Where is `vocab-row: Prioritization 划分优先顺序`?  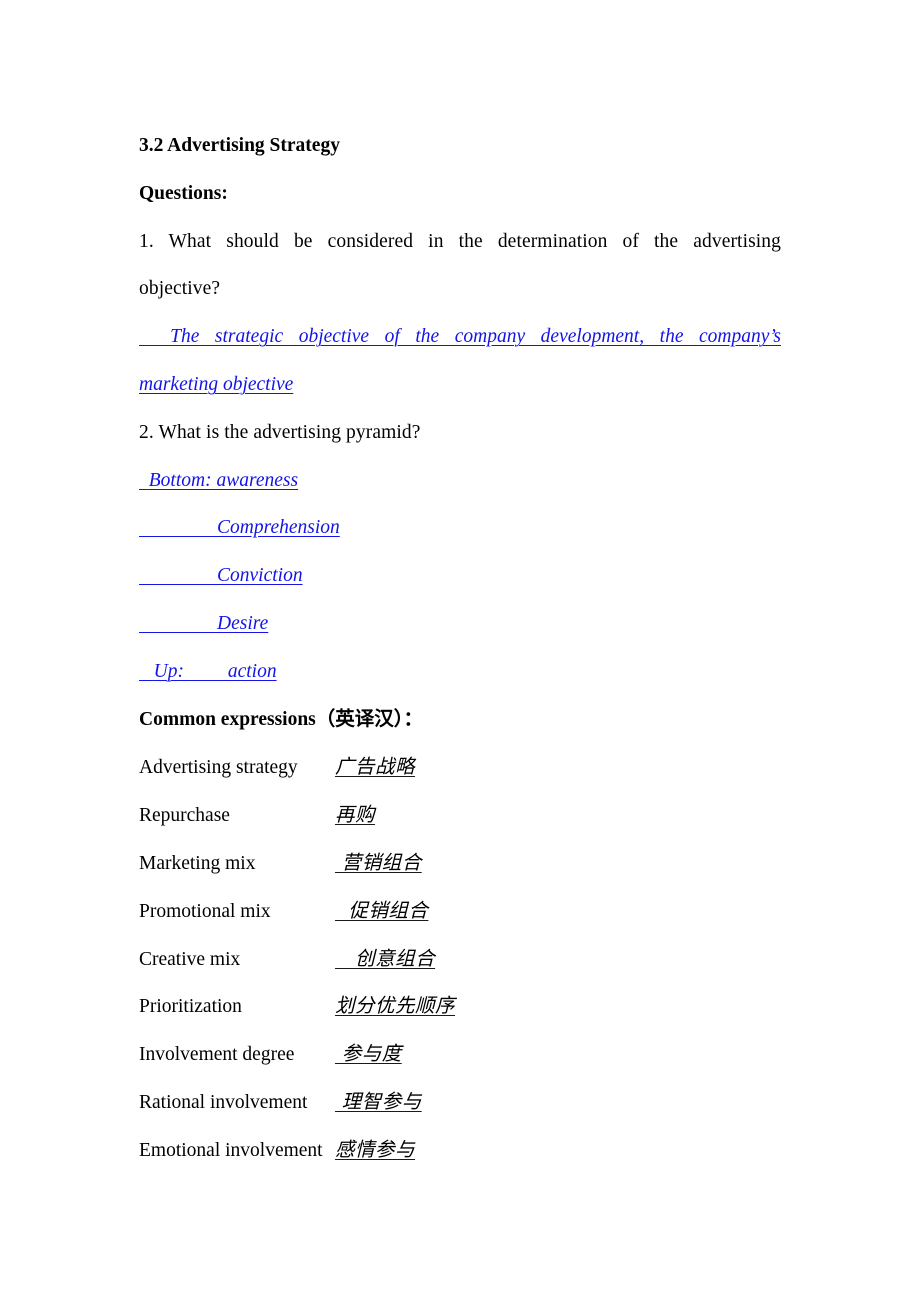
vocab-row: Prioritization 划分优先顺序 is located at coordinates (460, 1006).